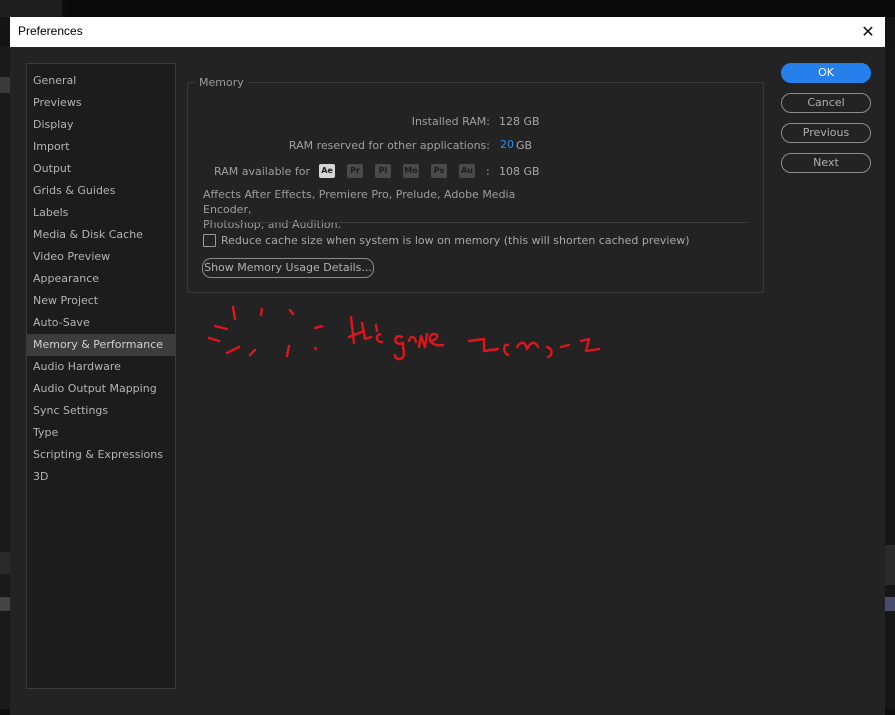  I want to click on sidebar-item-output: Output, so click(101, 169).